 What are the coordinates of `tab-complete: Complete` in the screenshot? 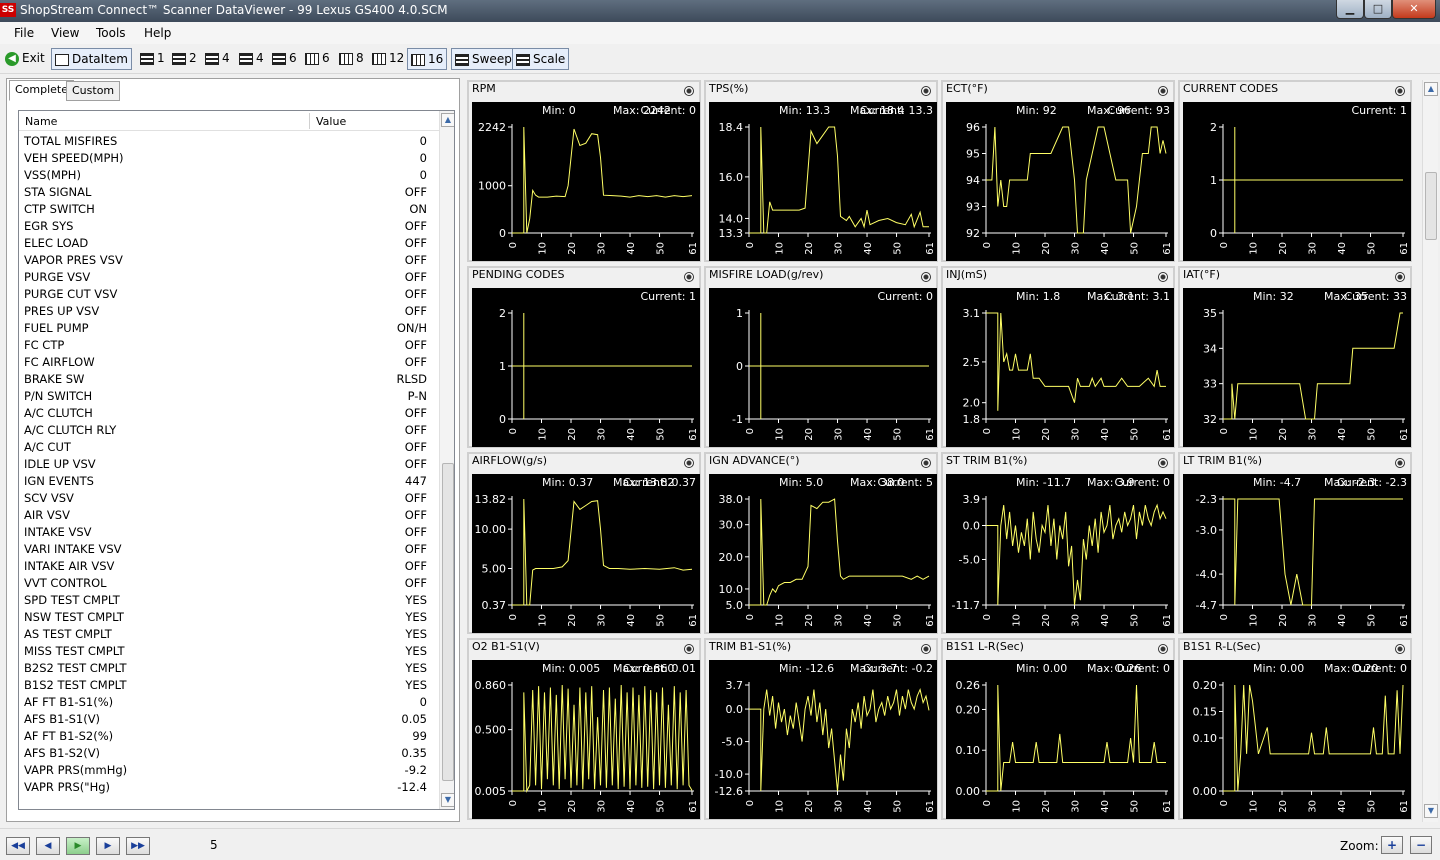 It's located at (42, 90).